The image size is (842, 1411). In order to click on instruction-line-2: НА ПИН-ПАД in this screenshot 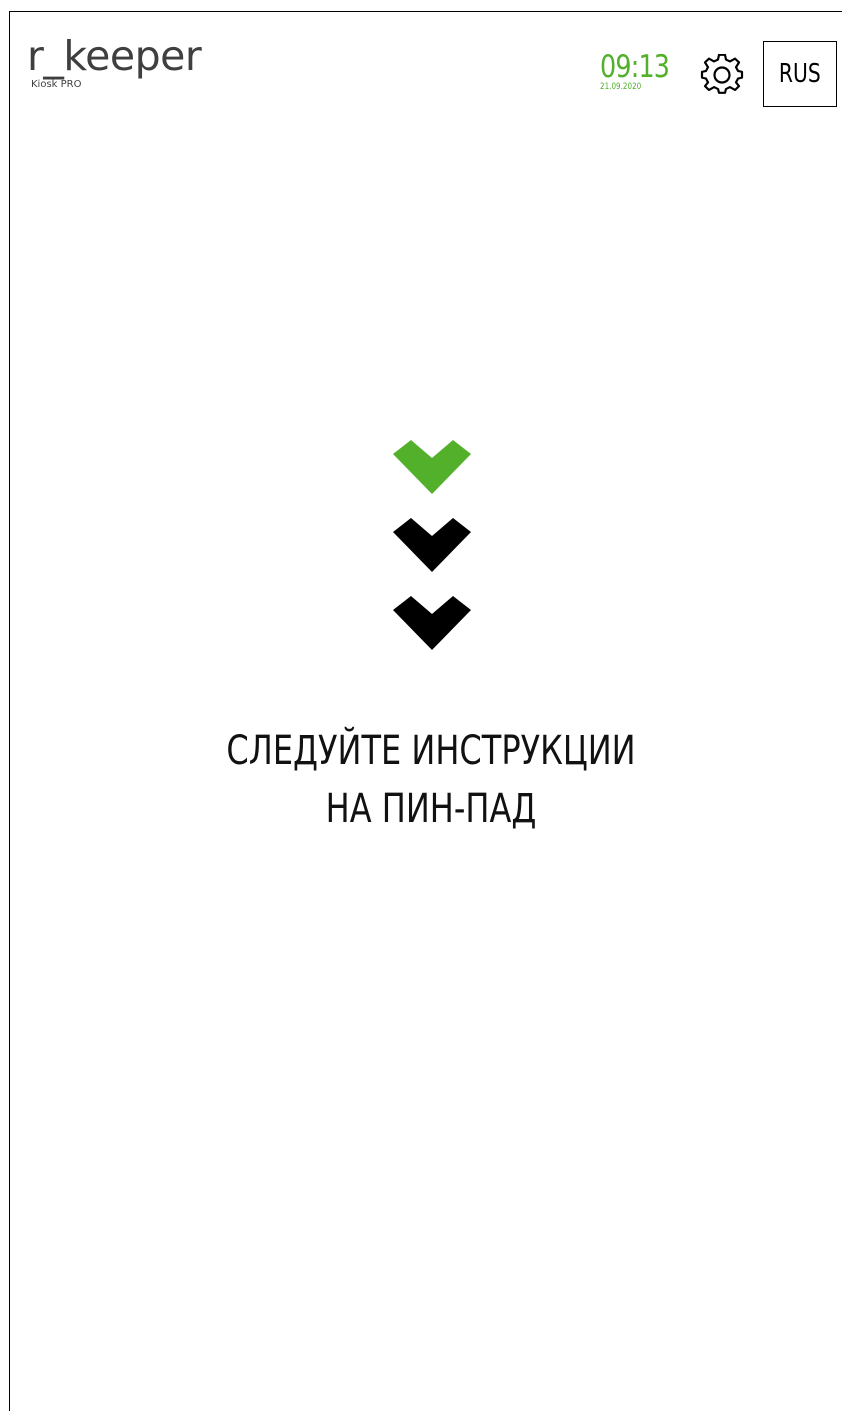, I will do `click(431, 809)`.